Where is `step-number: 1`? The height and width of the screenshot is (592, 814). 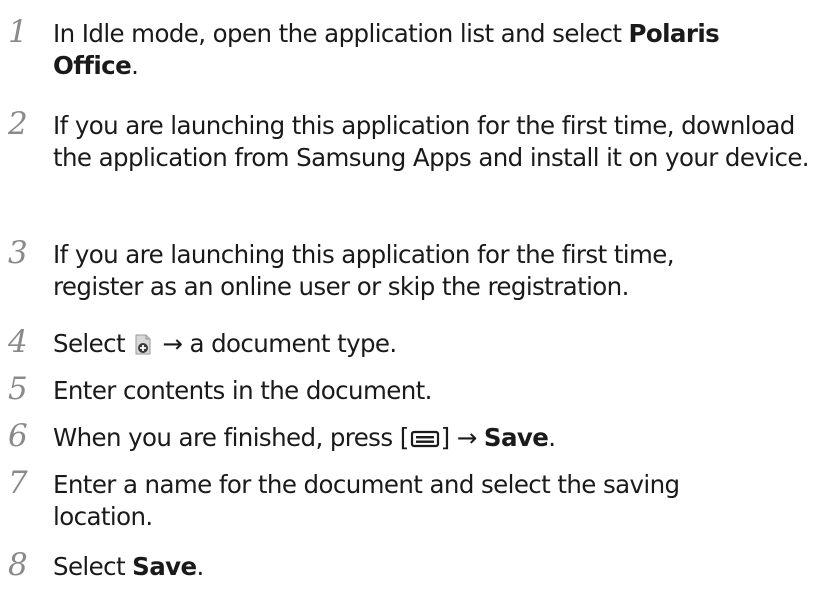 step-number: 1 is located at coordinates (18, 32).